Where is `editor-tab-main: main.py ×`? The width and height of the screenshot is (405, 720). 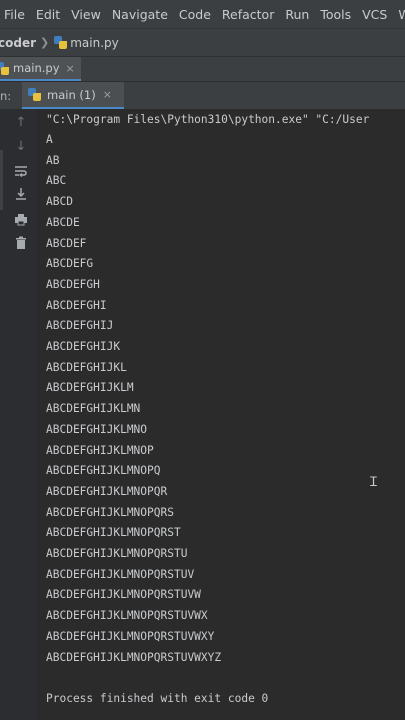
editor-tab-main: main.py × is located at coordinates (40, 69).